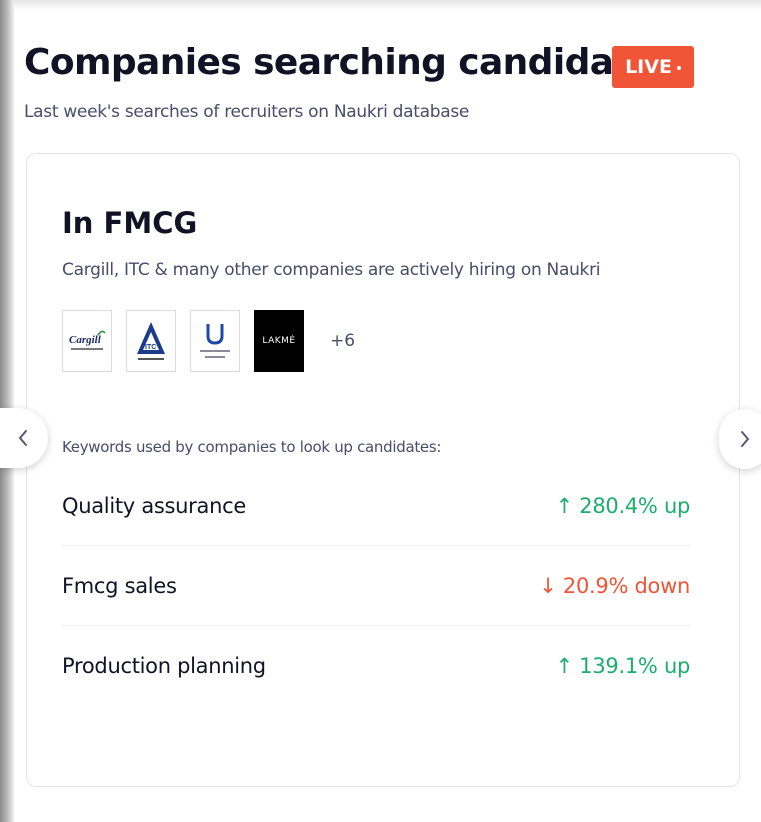  Describe the element at coordinates (164, 666) in the screenshot. I see `keyword-name: Production planning` at that location.